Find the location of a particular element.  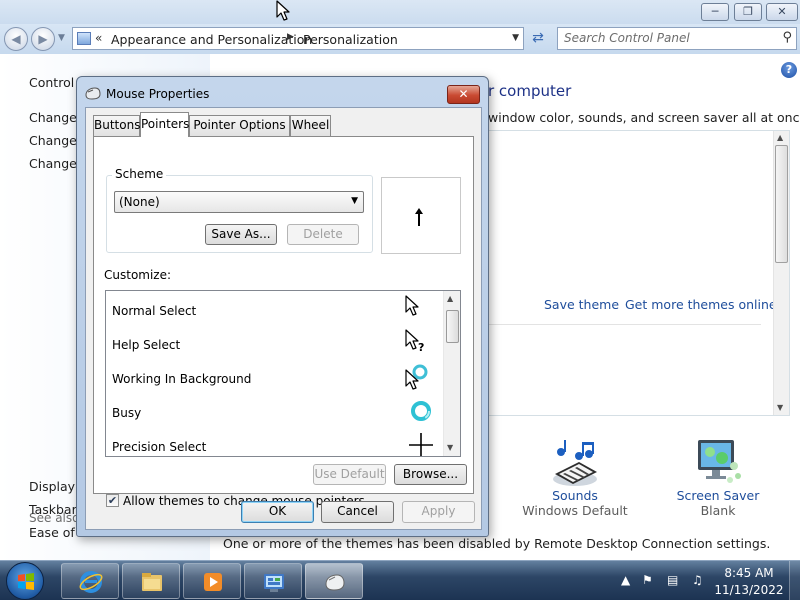

start-button is located at coordinates (25, 581).